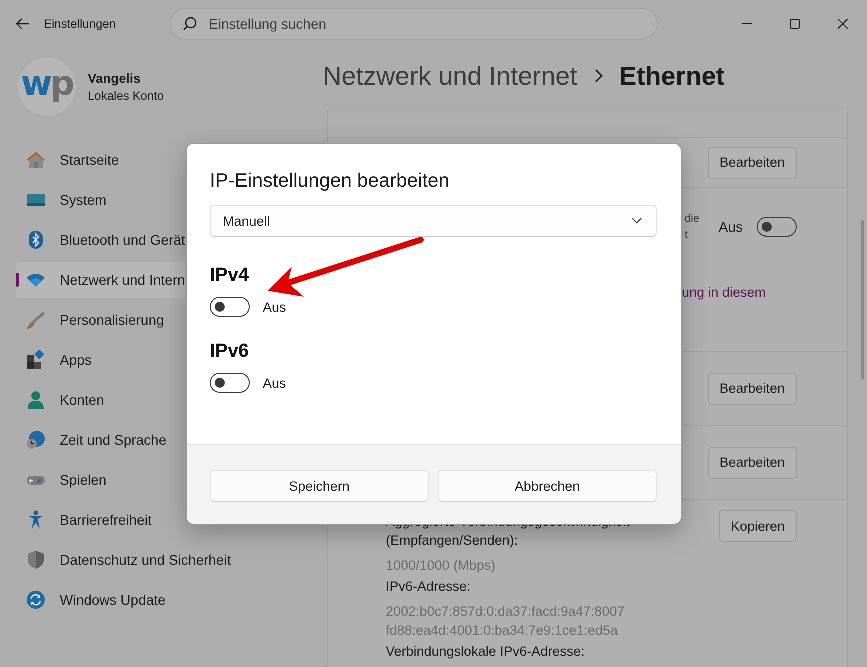  What do you see at coordinates (163, 520) in the screenshot?
I see `sidebar-item: Barrierefreiheit` at bounding box center [163, 520].